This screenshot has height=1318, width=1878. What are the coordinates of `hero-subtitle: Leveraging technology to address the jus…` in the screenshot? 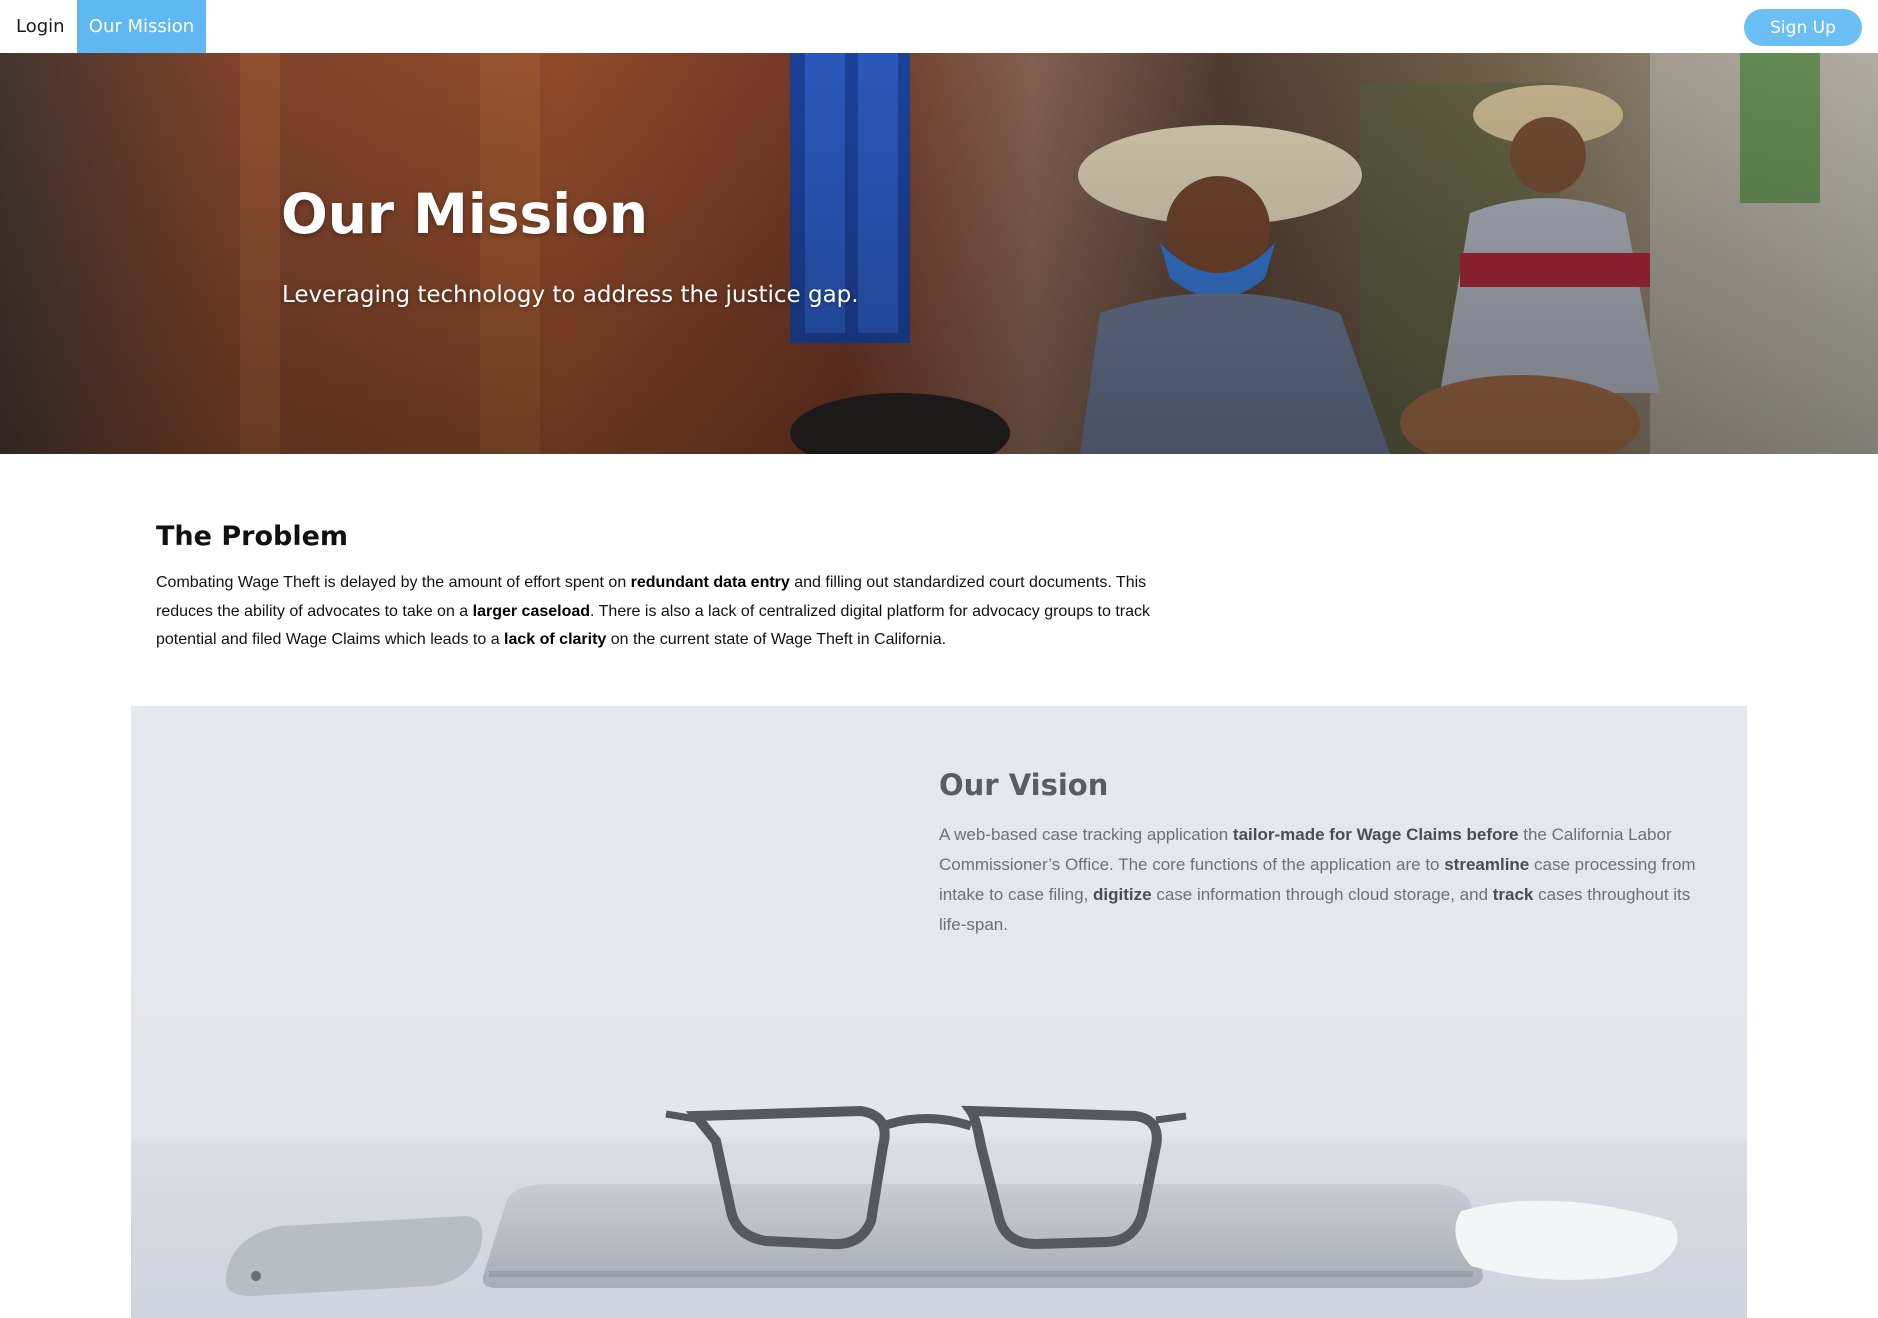 It's located at (570, 295).